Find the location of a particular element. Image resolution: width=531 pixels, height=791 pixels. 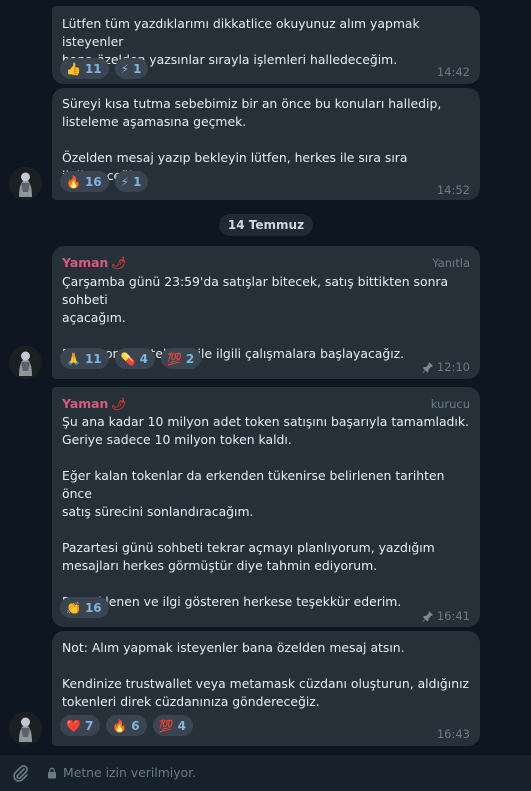

reaction-thumbs-up: 👍 11 is located at coordinates (84, 68).